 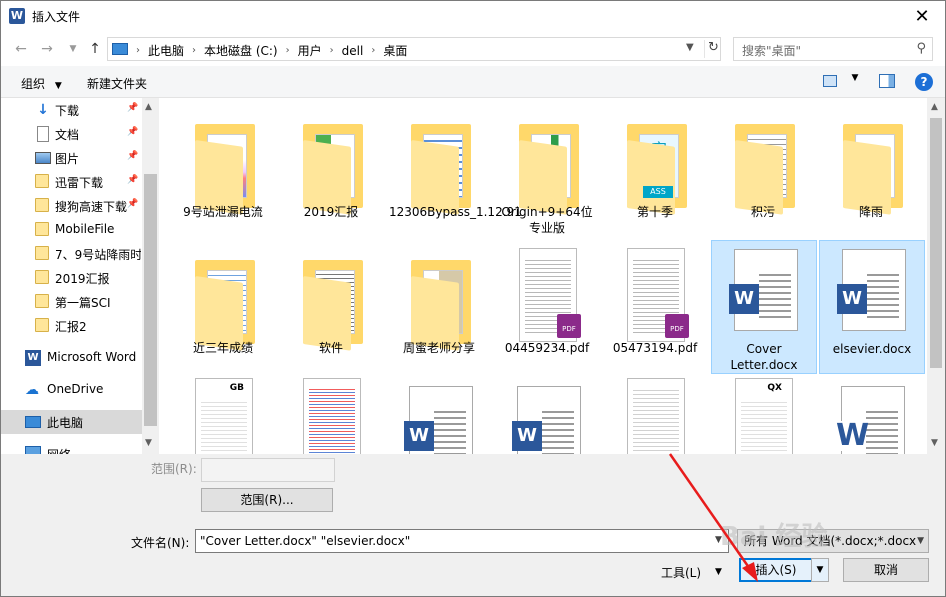 What do you see at coordinates (718, 572) in the screenshot?
I see `tools-chevron-down-icon: ▼` at bounding box center [718, 572].